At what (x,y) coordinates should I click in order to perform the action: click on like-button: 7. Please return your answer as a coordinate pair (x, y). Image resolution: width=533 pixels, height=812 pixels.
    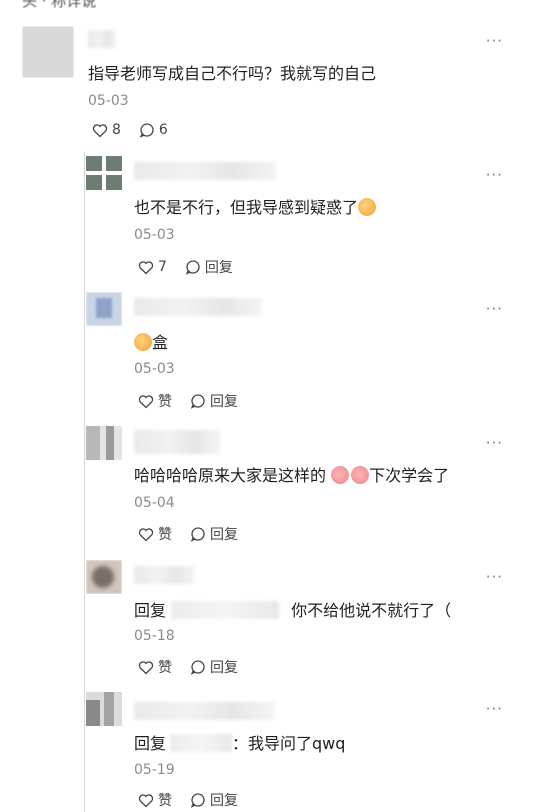
    Looking at the image, I should click on (152, 267).